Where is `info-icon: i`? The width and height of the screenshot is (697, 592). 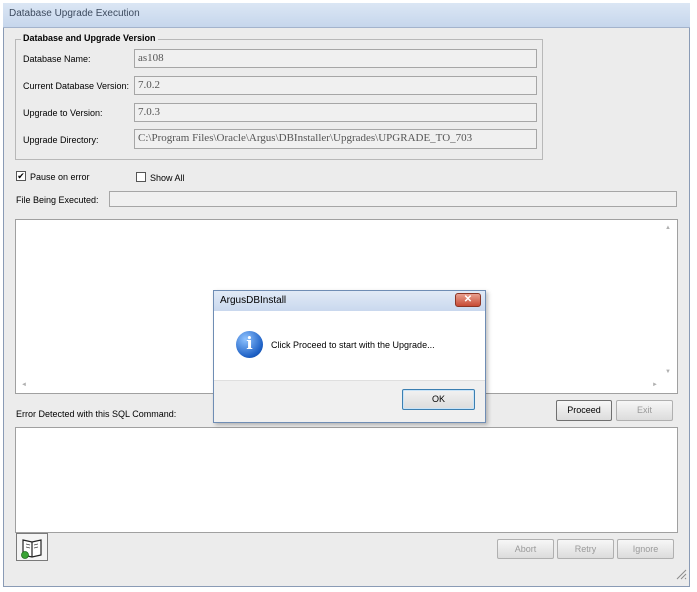 info-icon: i is located at coordinates (249, 344).